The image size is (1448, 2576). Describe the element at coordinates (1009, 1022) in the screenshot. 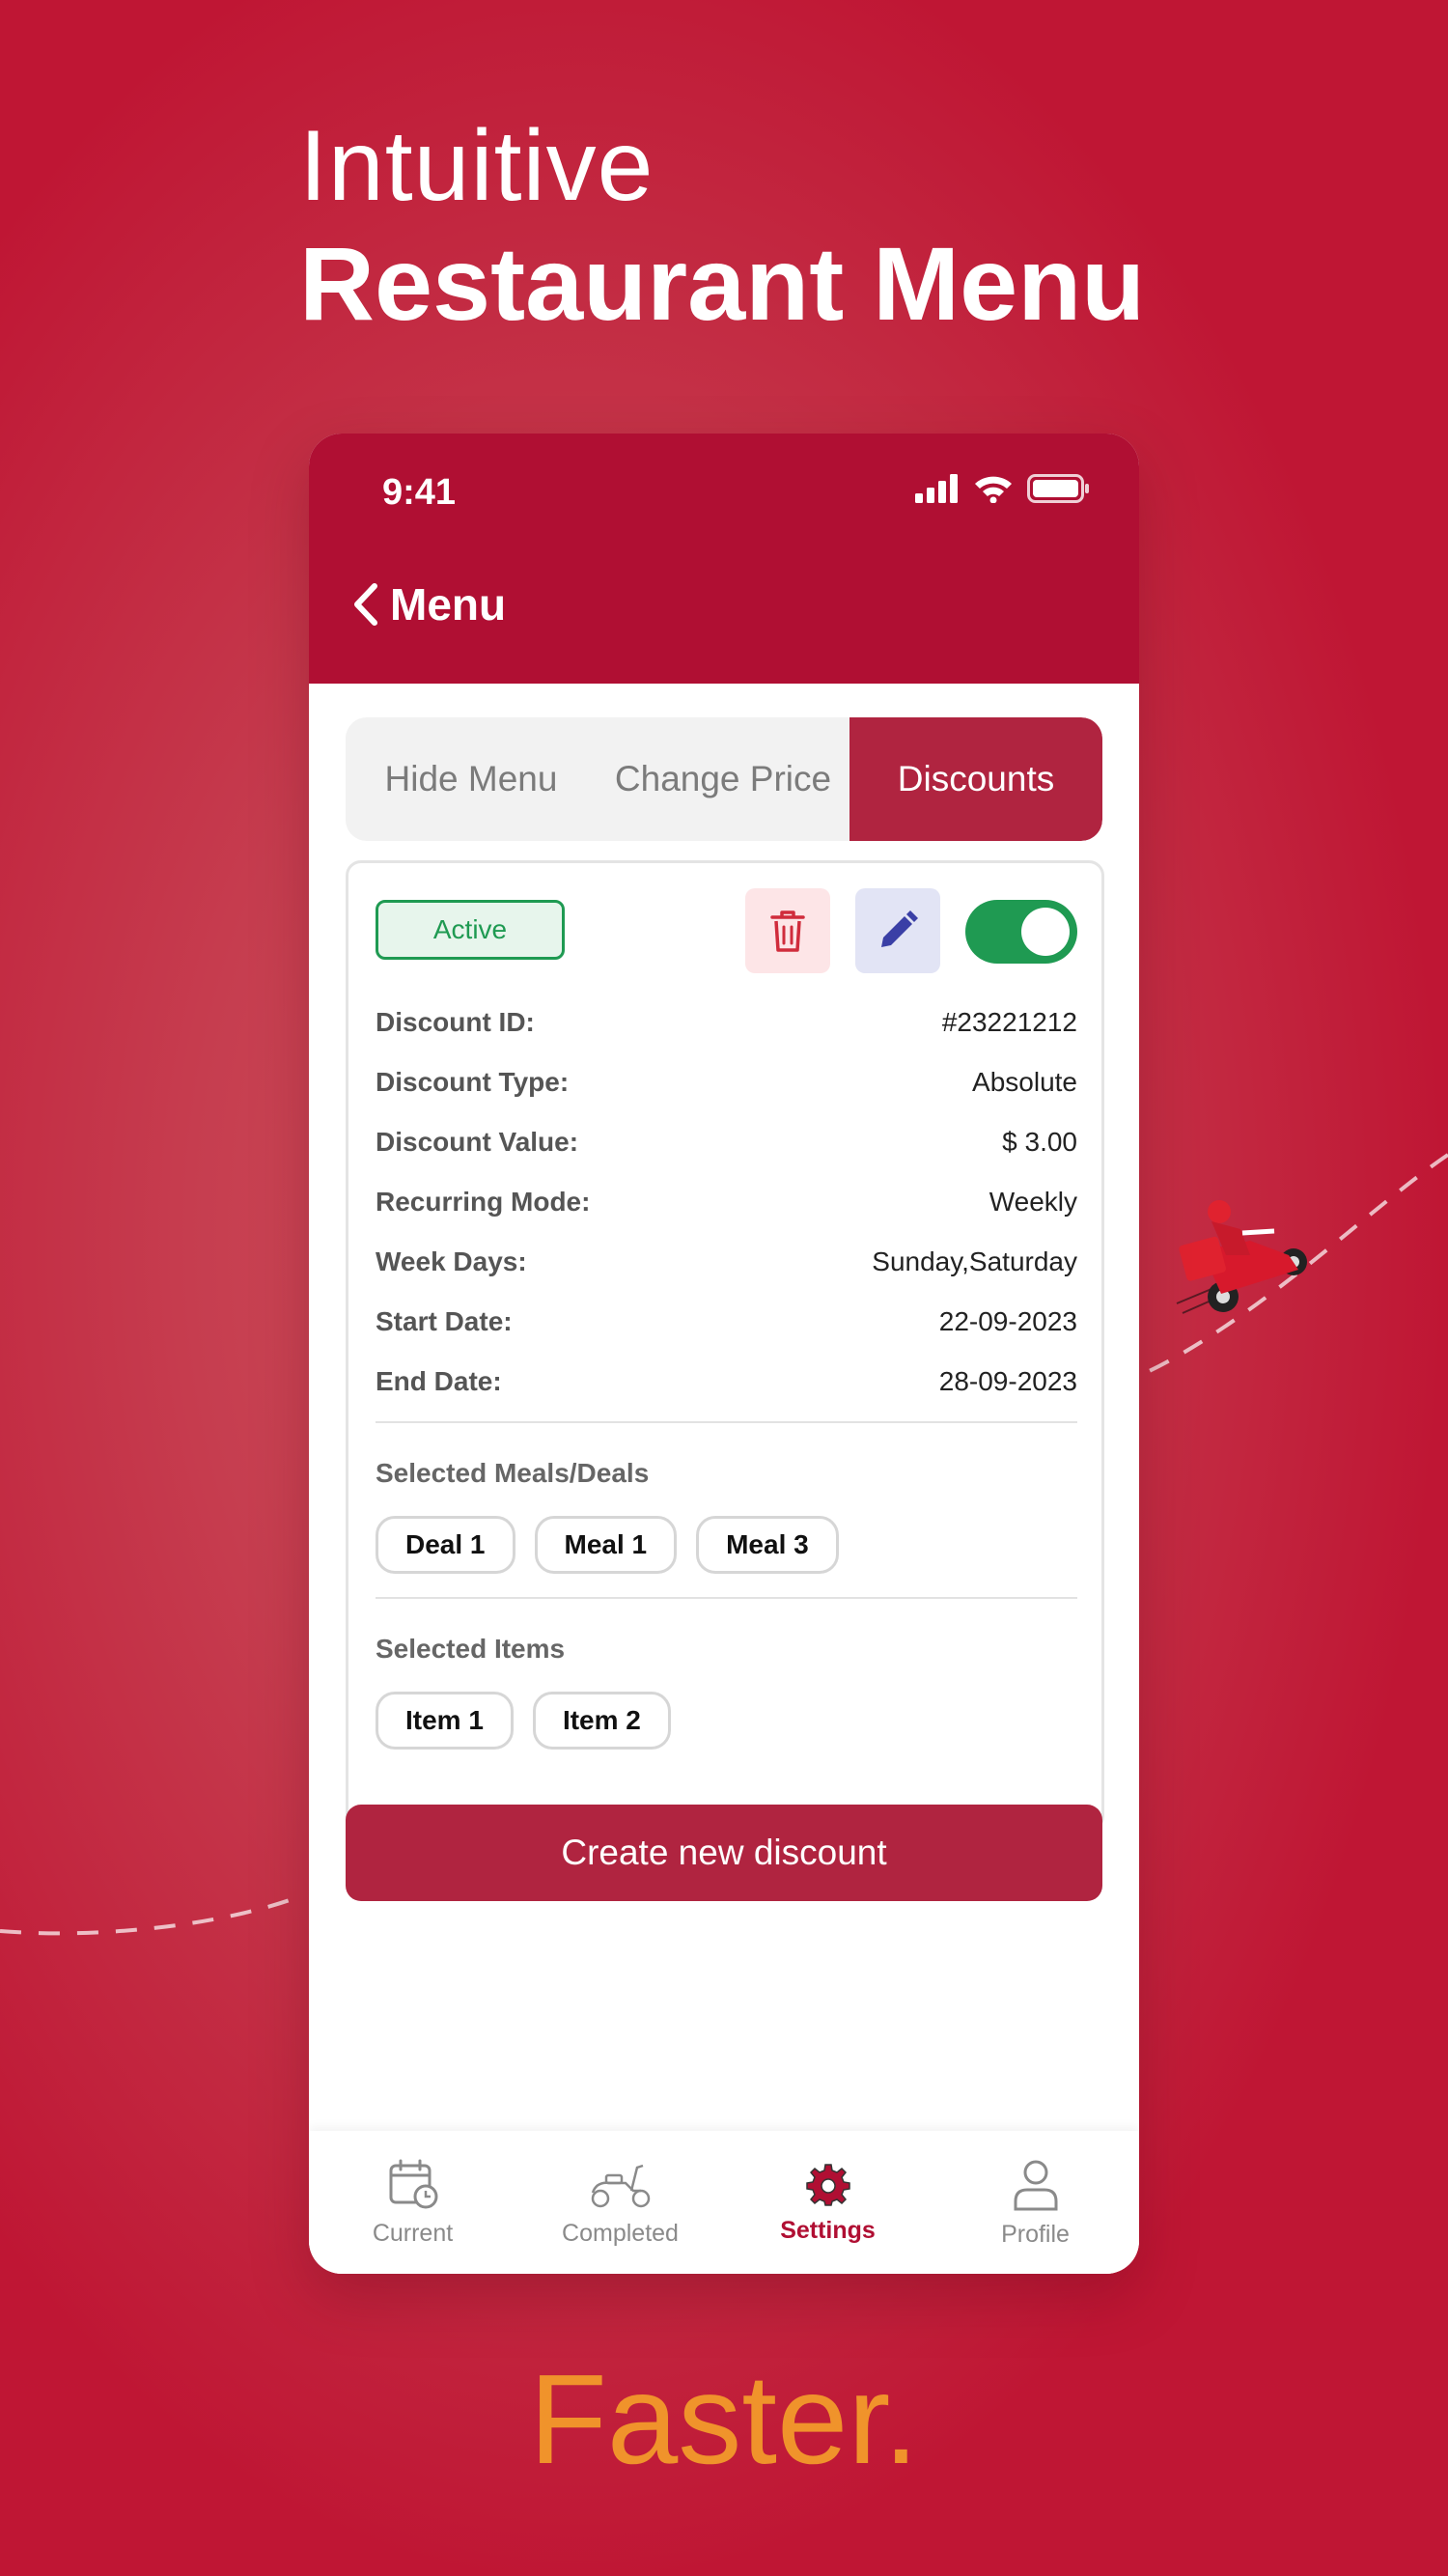

I see `detail-value: #23221212` at that location.